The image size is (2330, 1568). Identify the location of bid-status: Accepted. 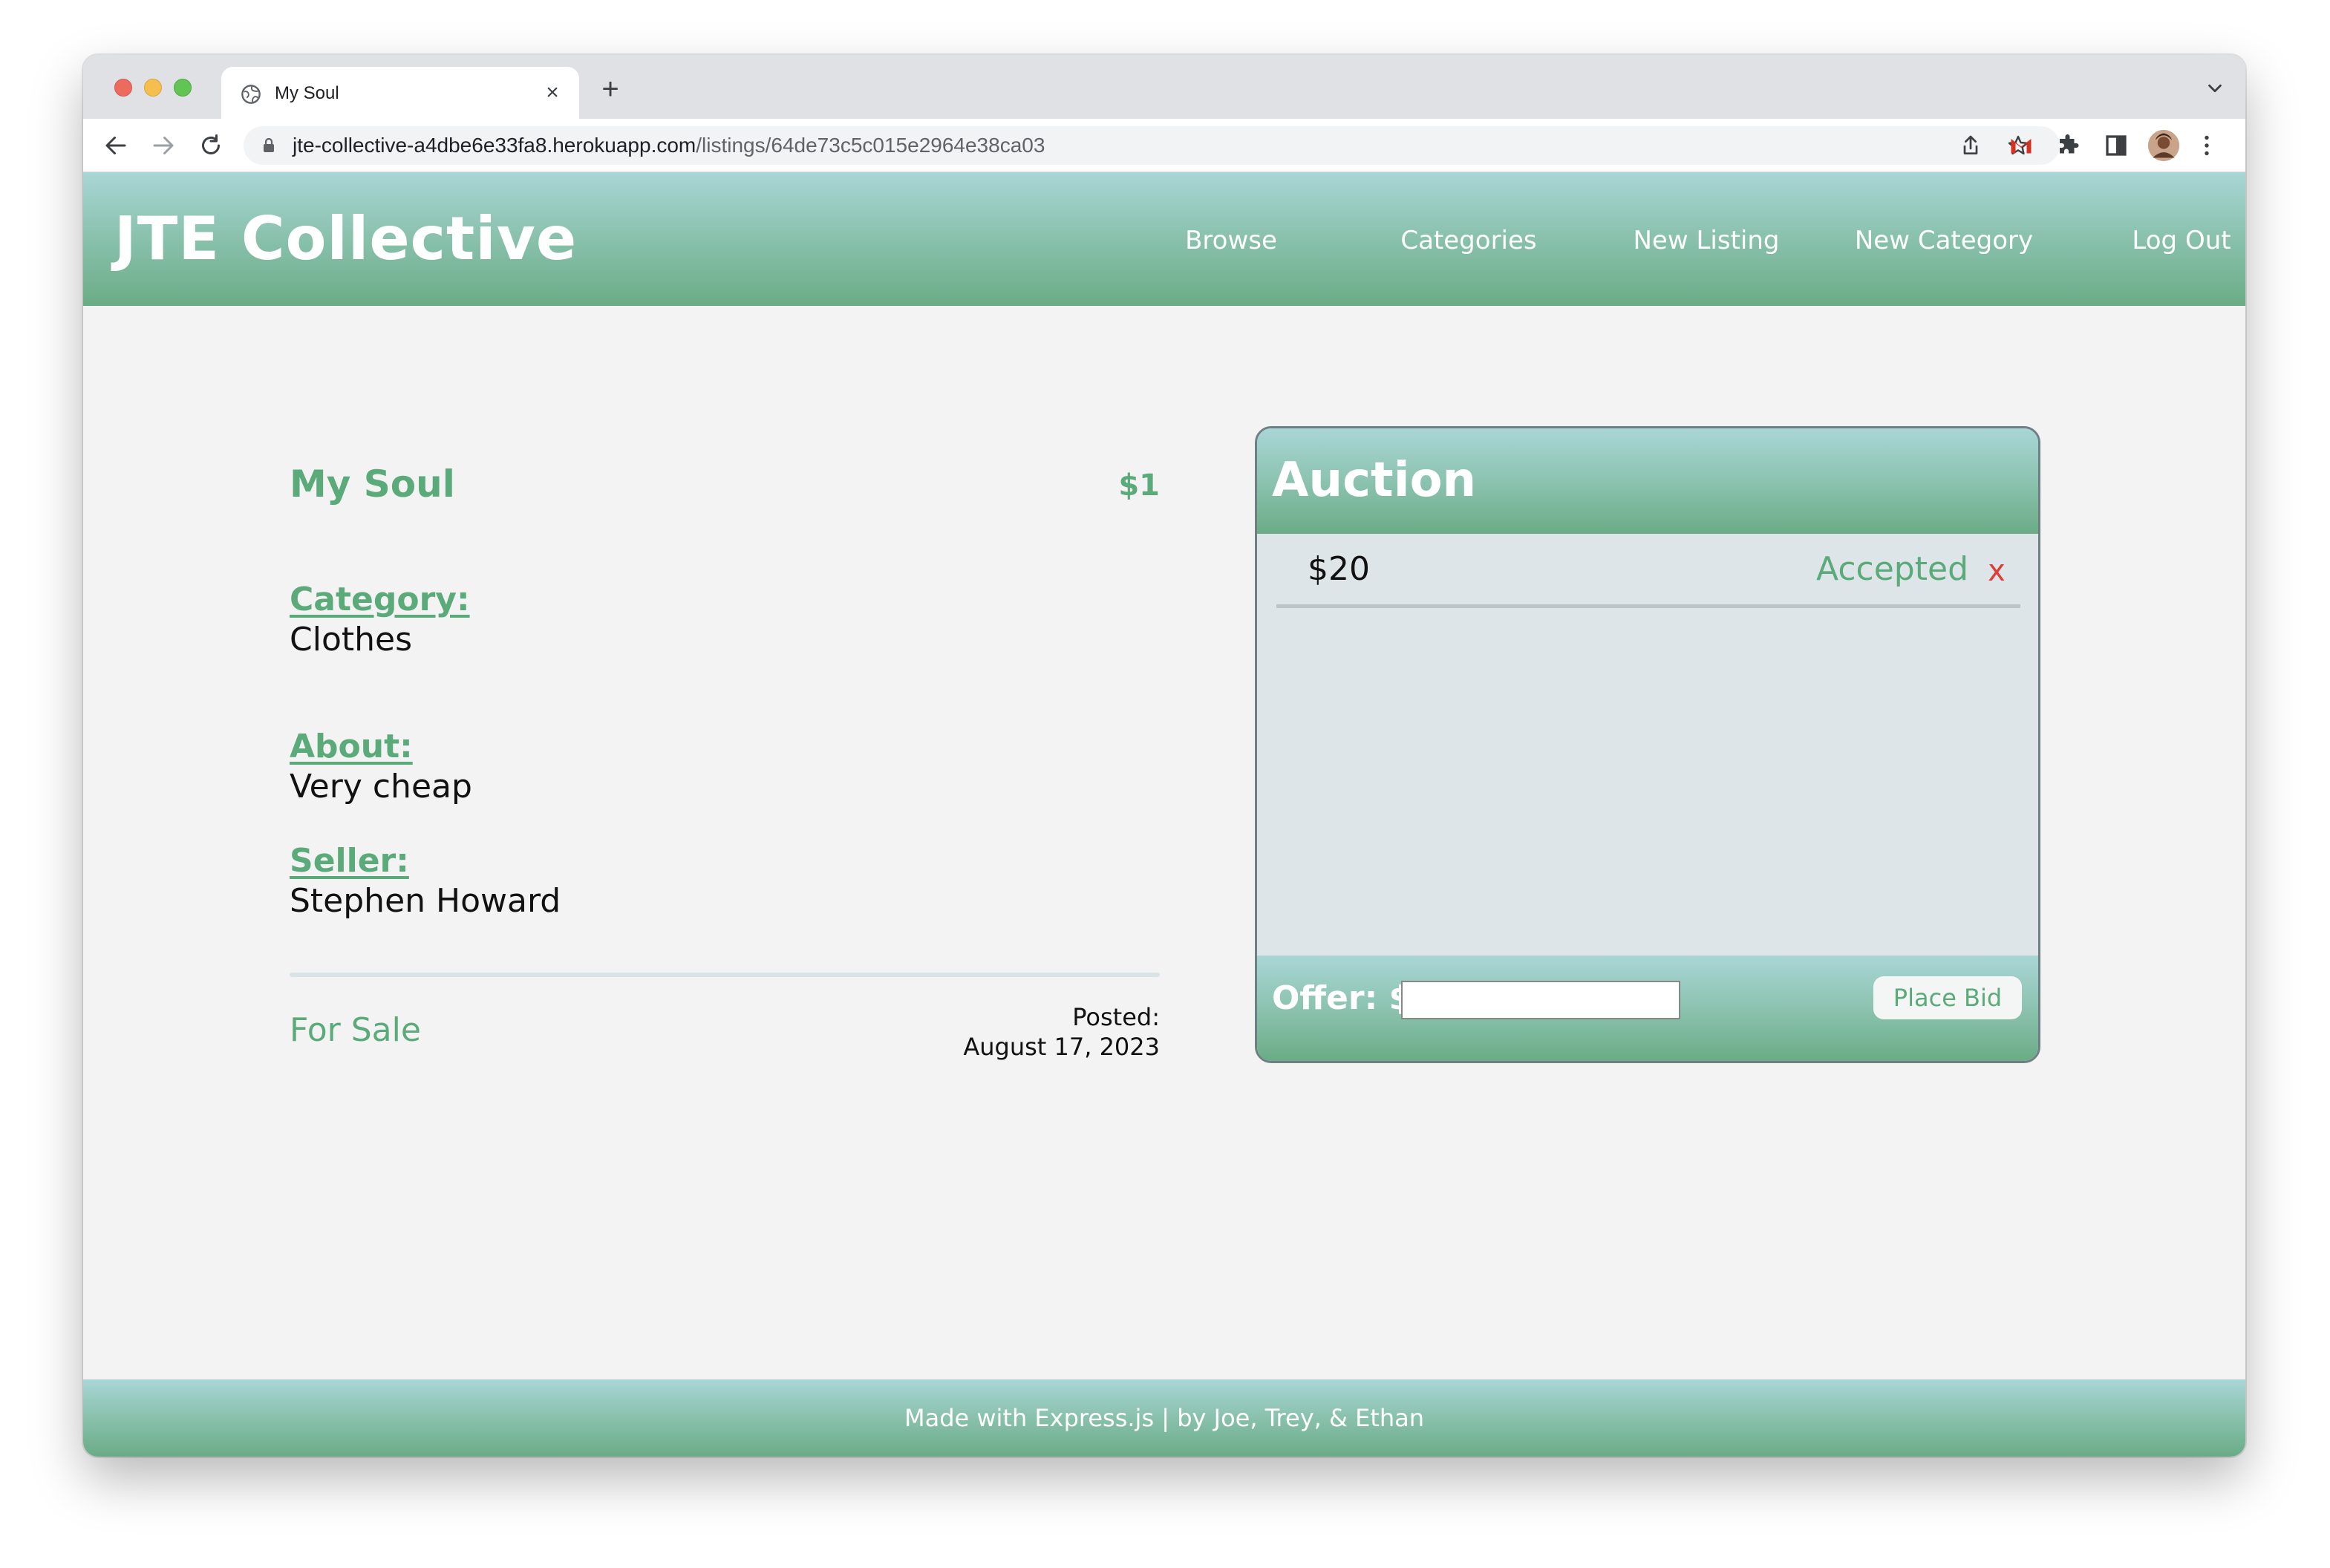
(1892, 569).